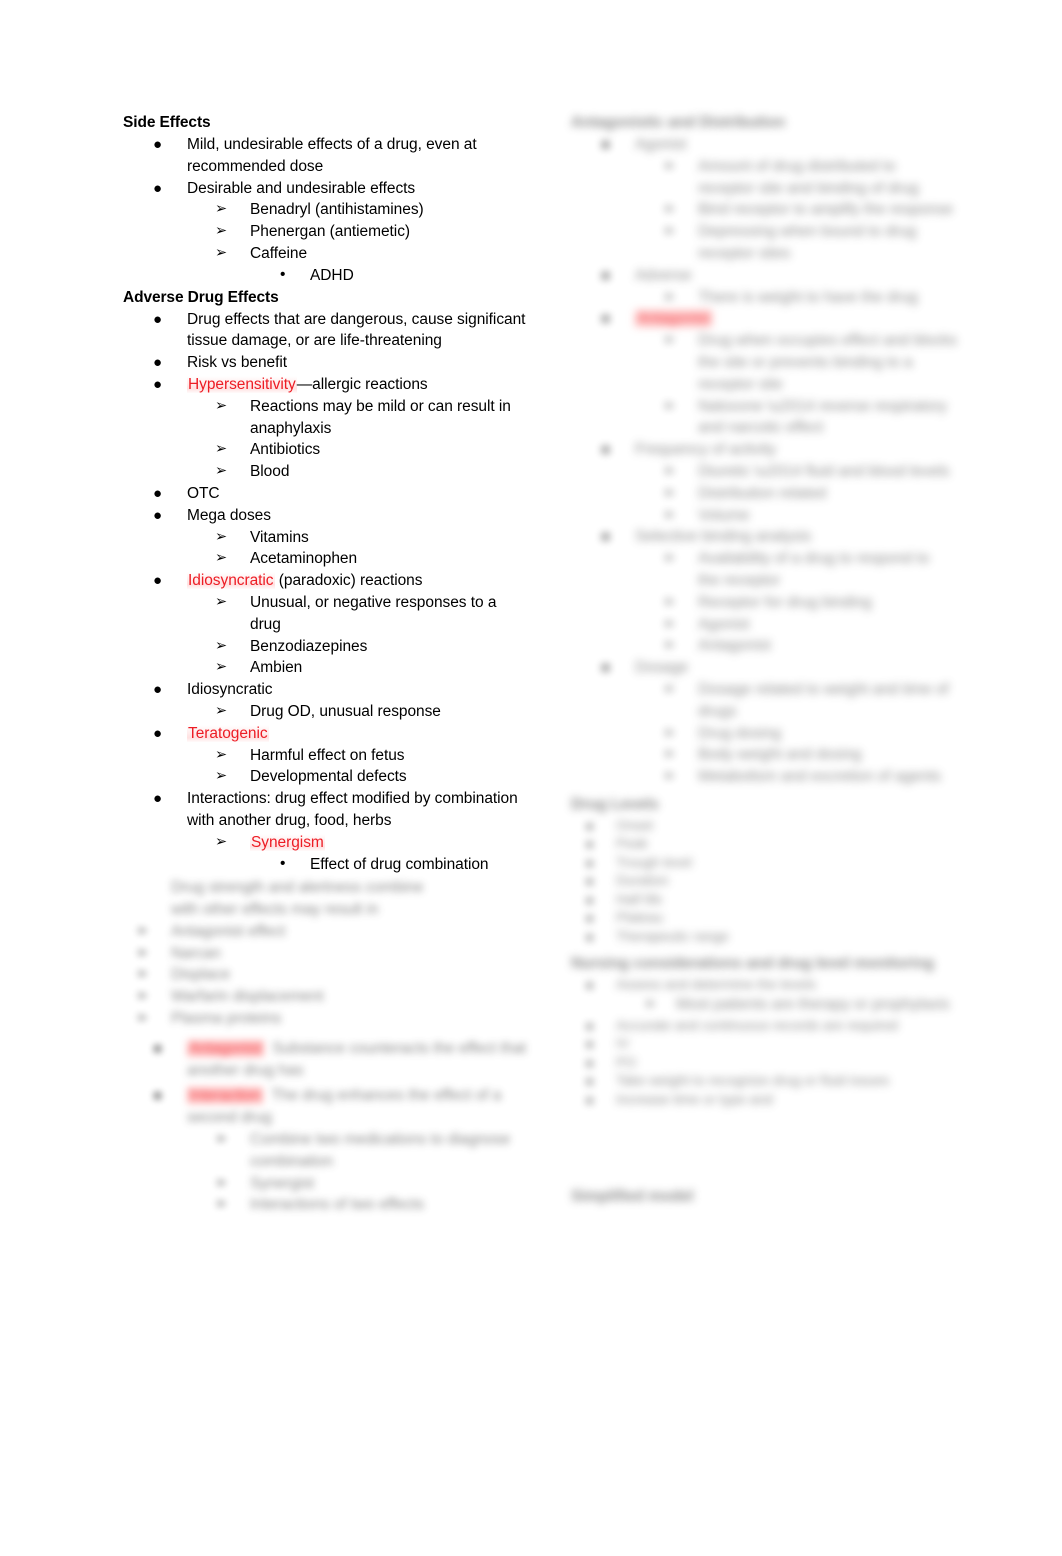 The image size is (1062, 1556). What do you see at coordinates (635, 824) in the screenshot?
I see `obscured-text: Onset` at bounding box center [635, 824].